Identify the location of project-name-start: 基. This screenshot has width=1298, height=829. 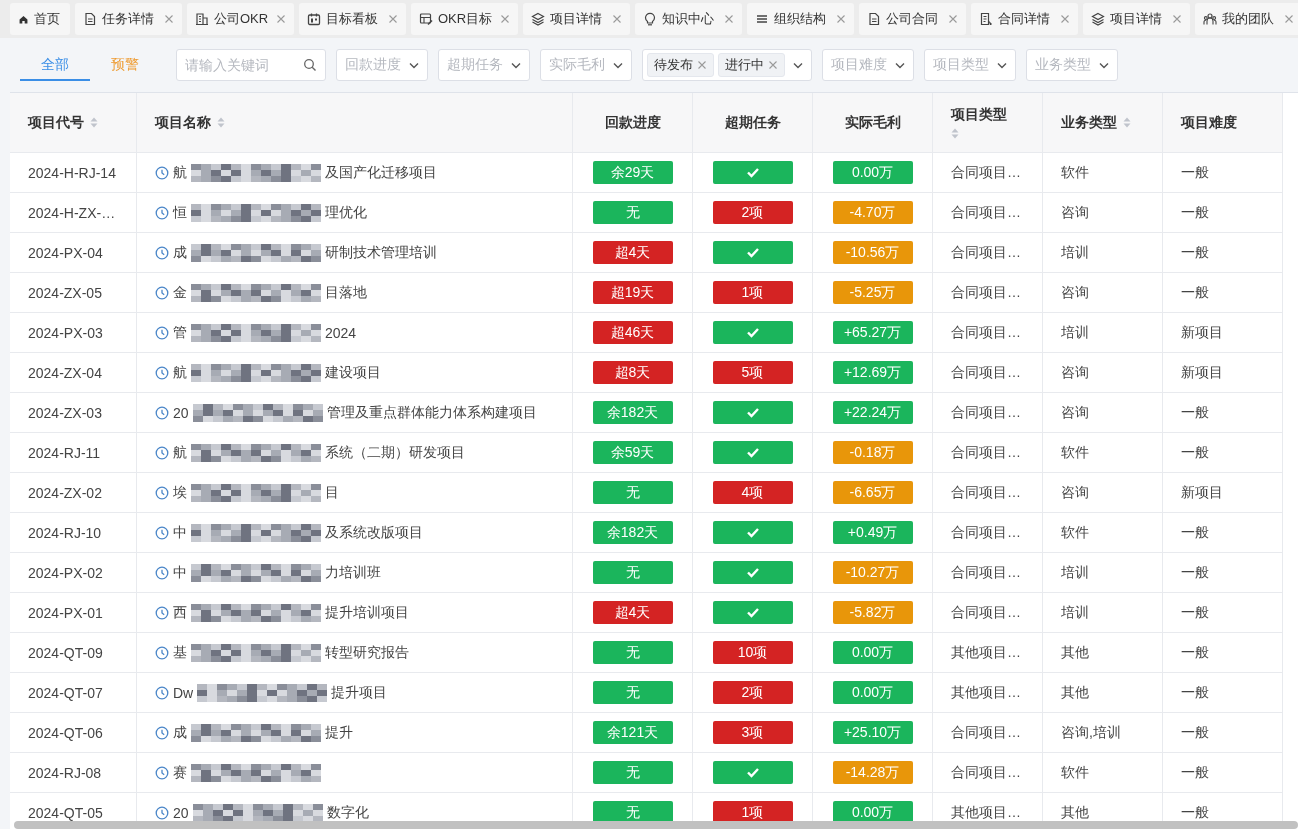
(180, 652).